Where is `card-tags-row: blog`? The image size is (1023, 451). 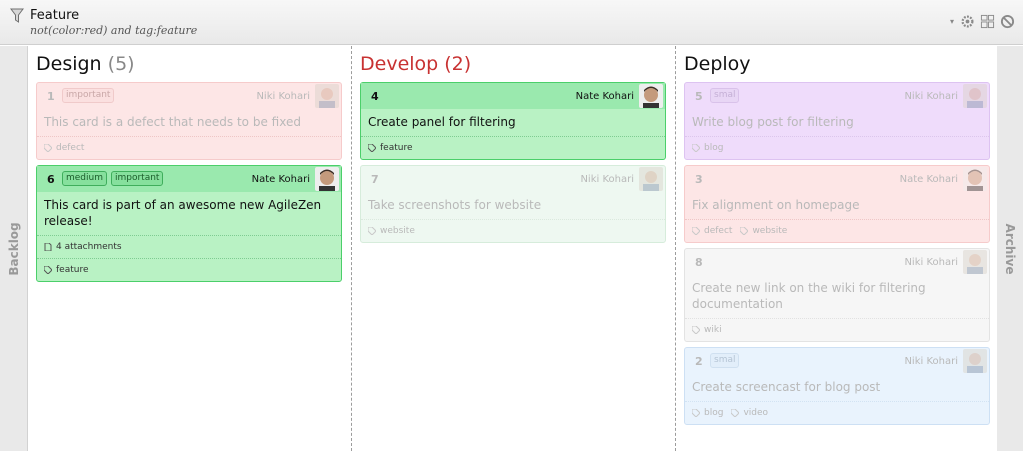
card-tags-row: blog is located at coordinates (837, 147).